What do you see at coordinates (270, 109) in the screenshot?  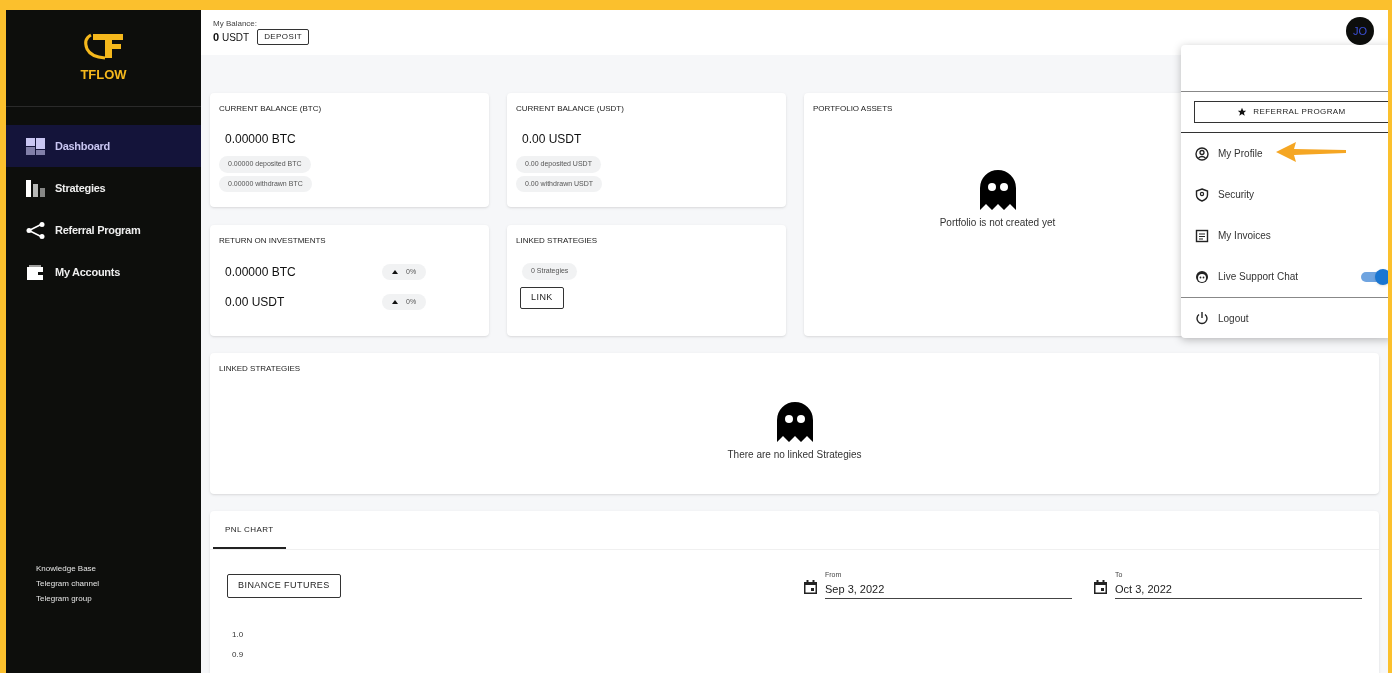 I see `card-title: CURRENT BALANCE (BTC)` at bounding box center [270, 109].